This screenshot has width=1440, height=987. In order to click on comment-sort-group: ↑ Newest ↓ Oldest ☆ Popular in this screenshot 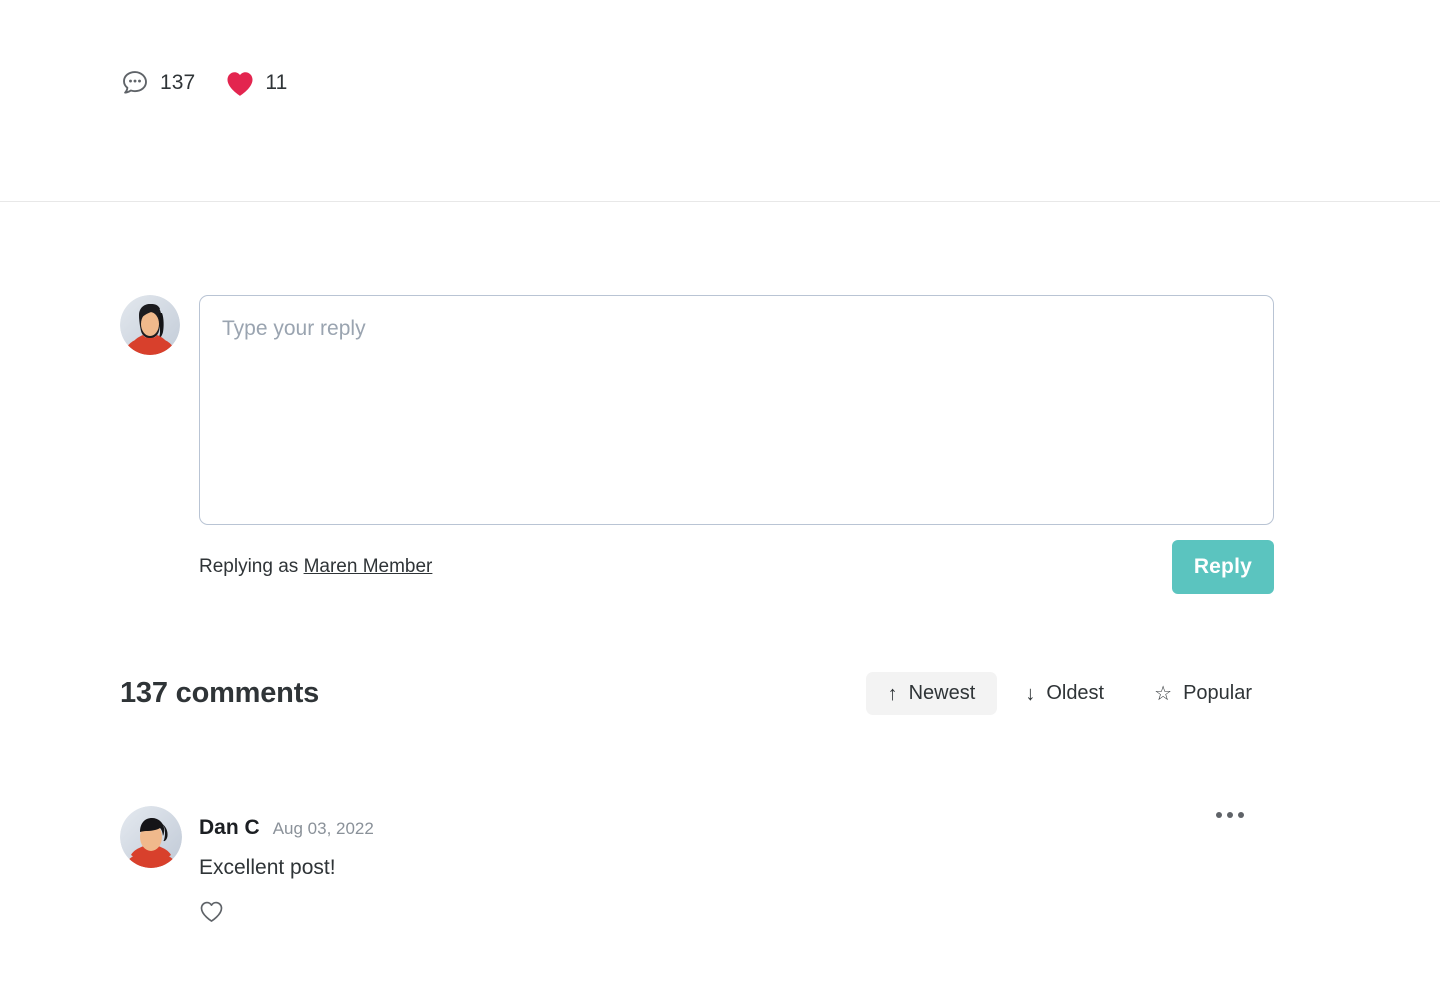, I will do `click(1069, 693)`.